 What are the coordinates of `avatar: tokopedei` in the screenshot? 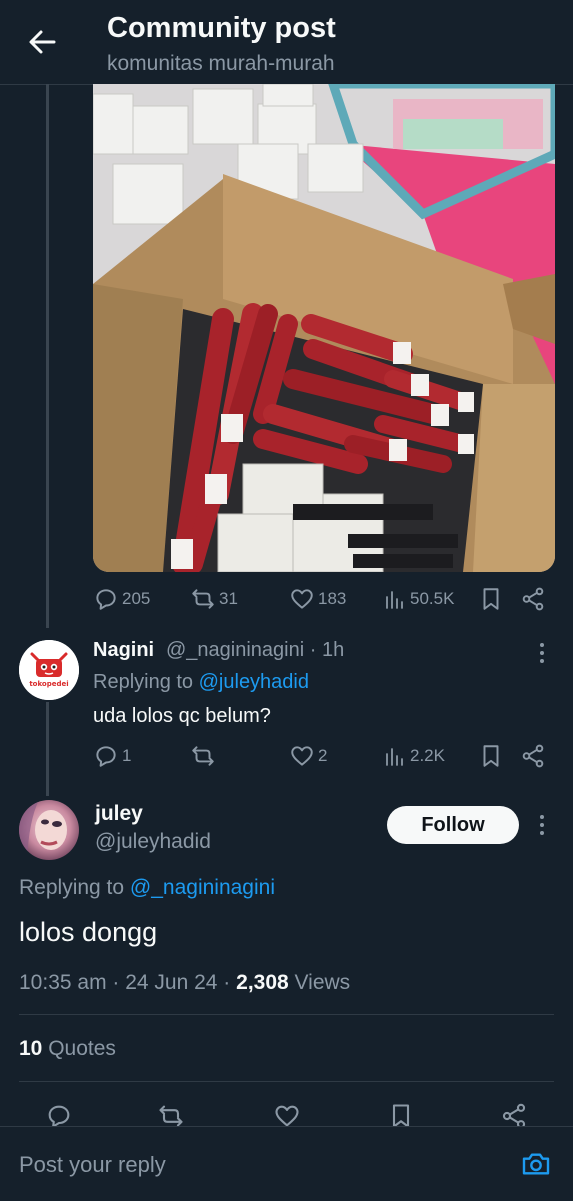 It's located at (49, 670).